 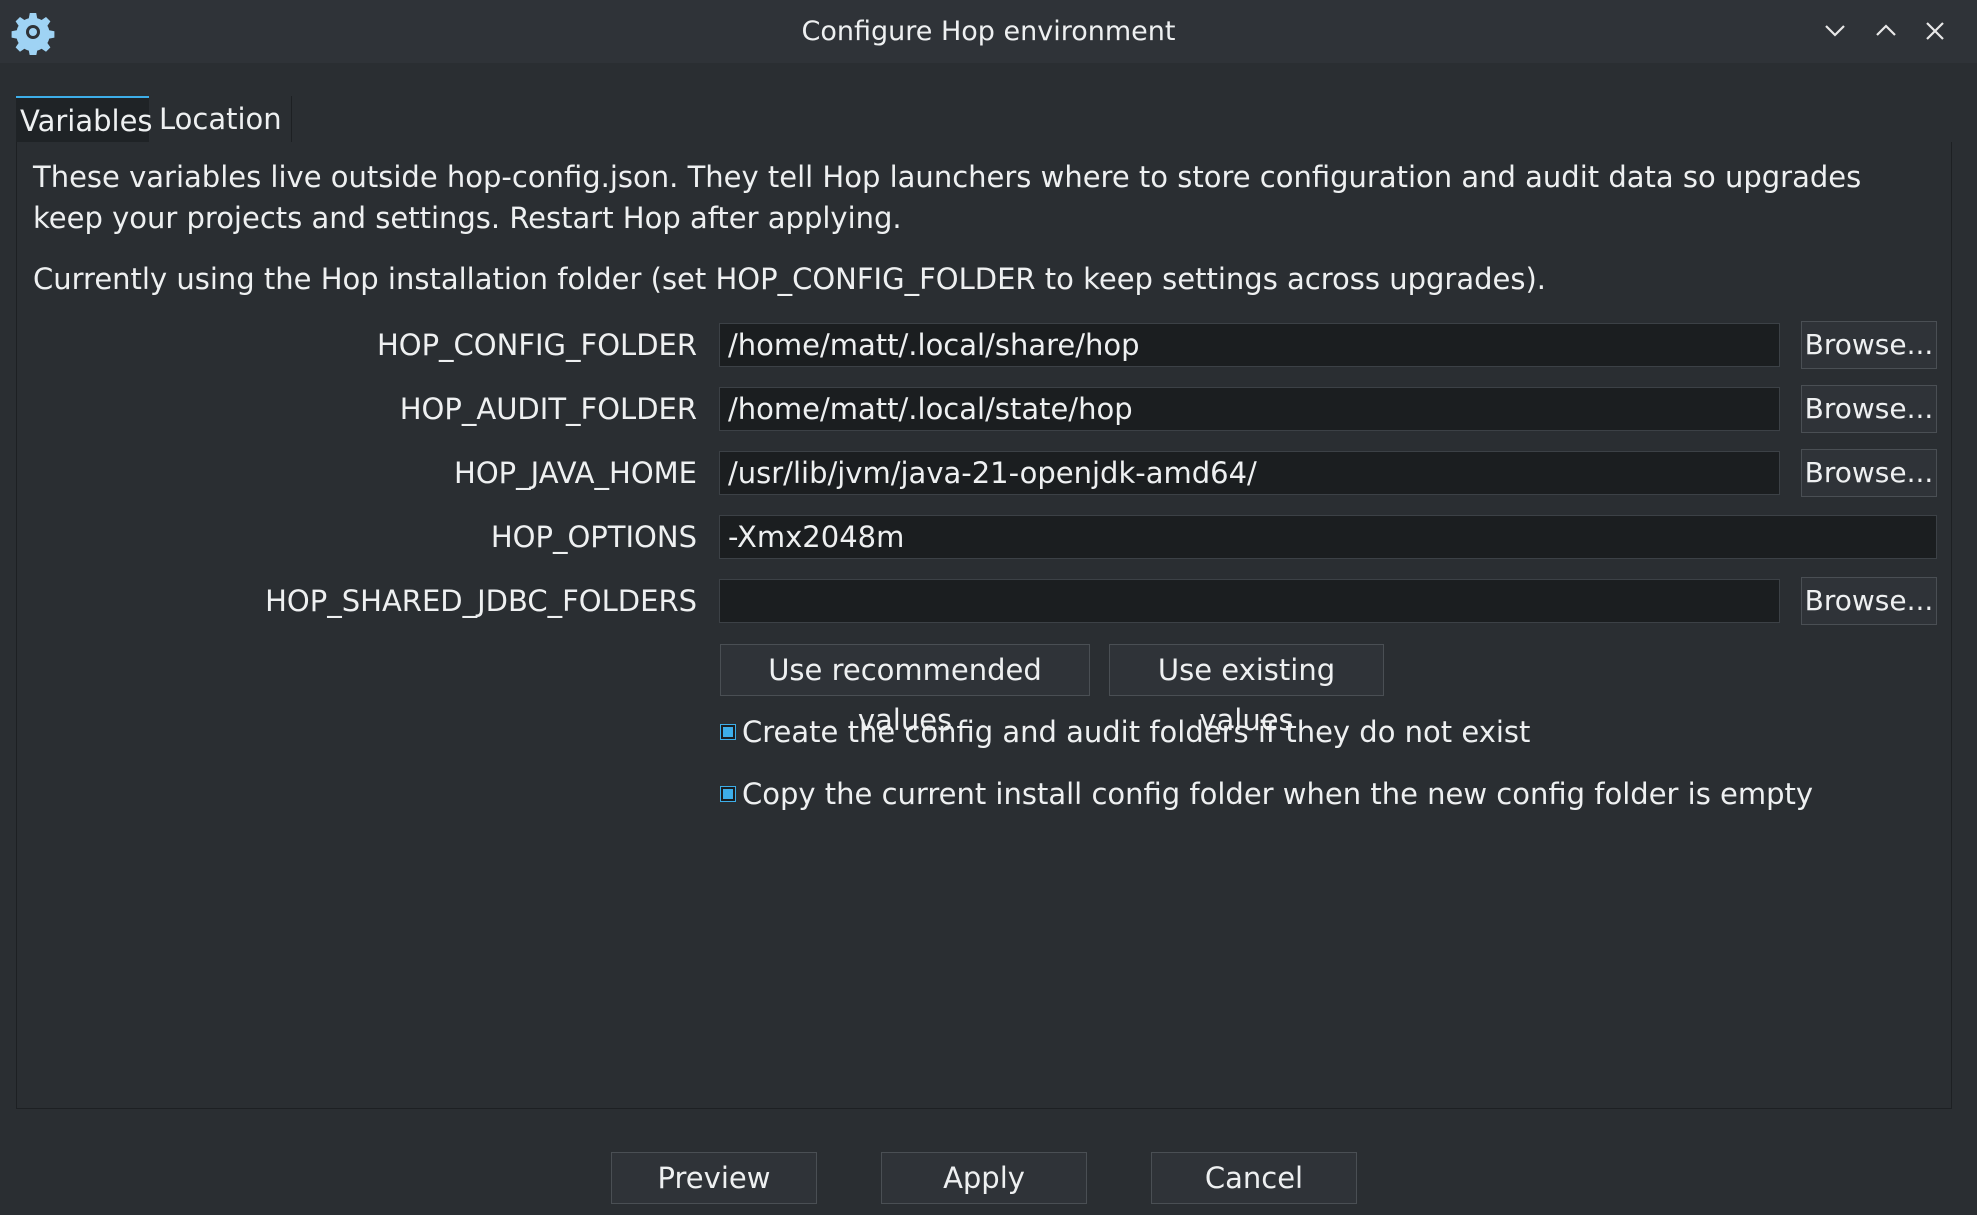 What do you see at coordinates (984, 1178) in the screenshot?
I see `apply-button: Apply` at bounding box center [984, 1178].